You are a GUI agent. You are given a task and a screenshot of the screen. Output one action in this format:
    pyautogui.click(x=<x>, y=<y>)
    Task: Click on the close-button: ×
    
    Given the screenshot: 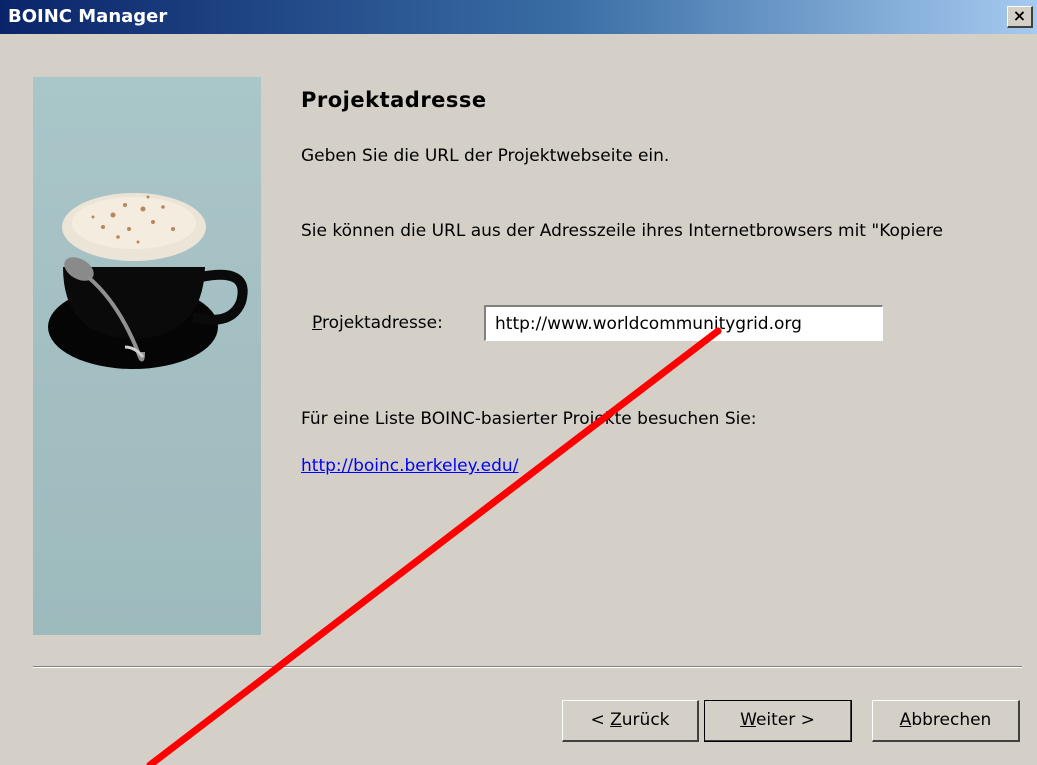 What is the action you would take?
    pyautogui.click(x=1020, y=17)
    